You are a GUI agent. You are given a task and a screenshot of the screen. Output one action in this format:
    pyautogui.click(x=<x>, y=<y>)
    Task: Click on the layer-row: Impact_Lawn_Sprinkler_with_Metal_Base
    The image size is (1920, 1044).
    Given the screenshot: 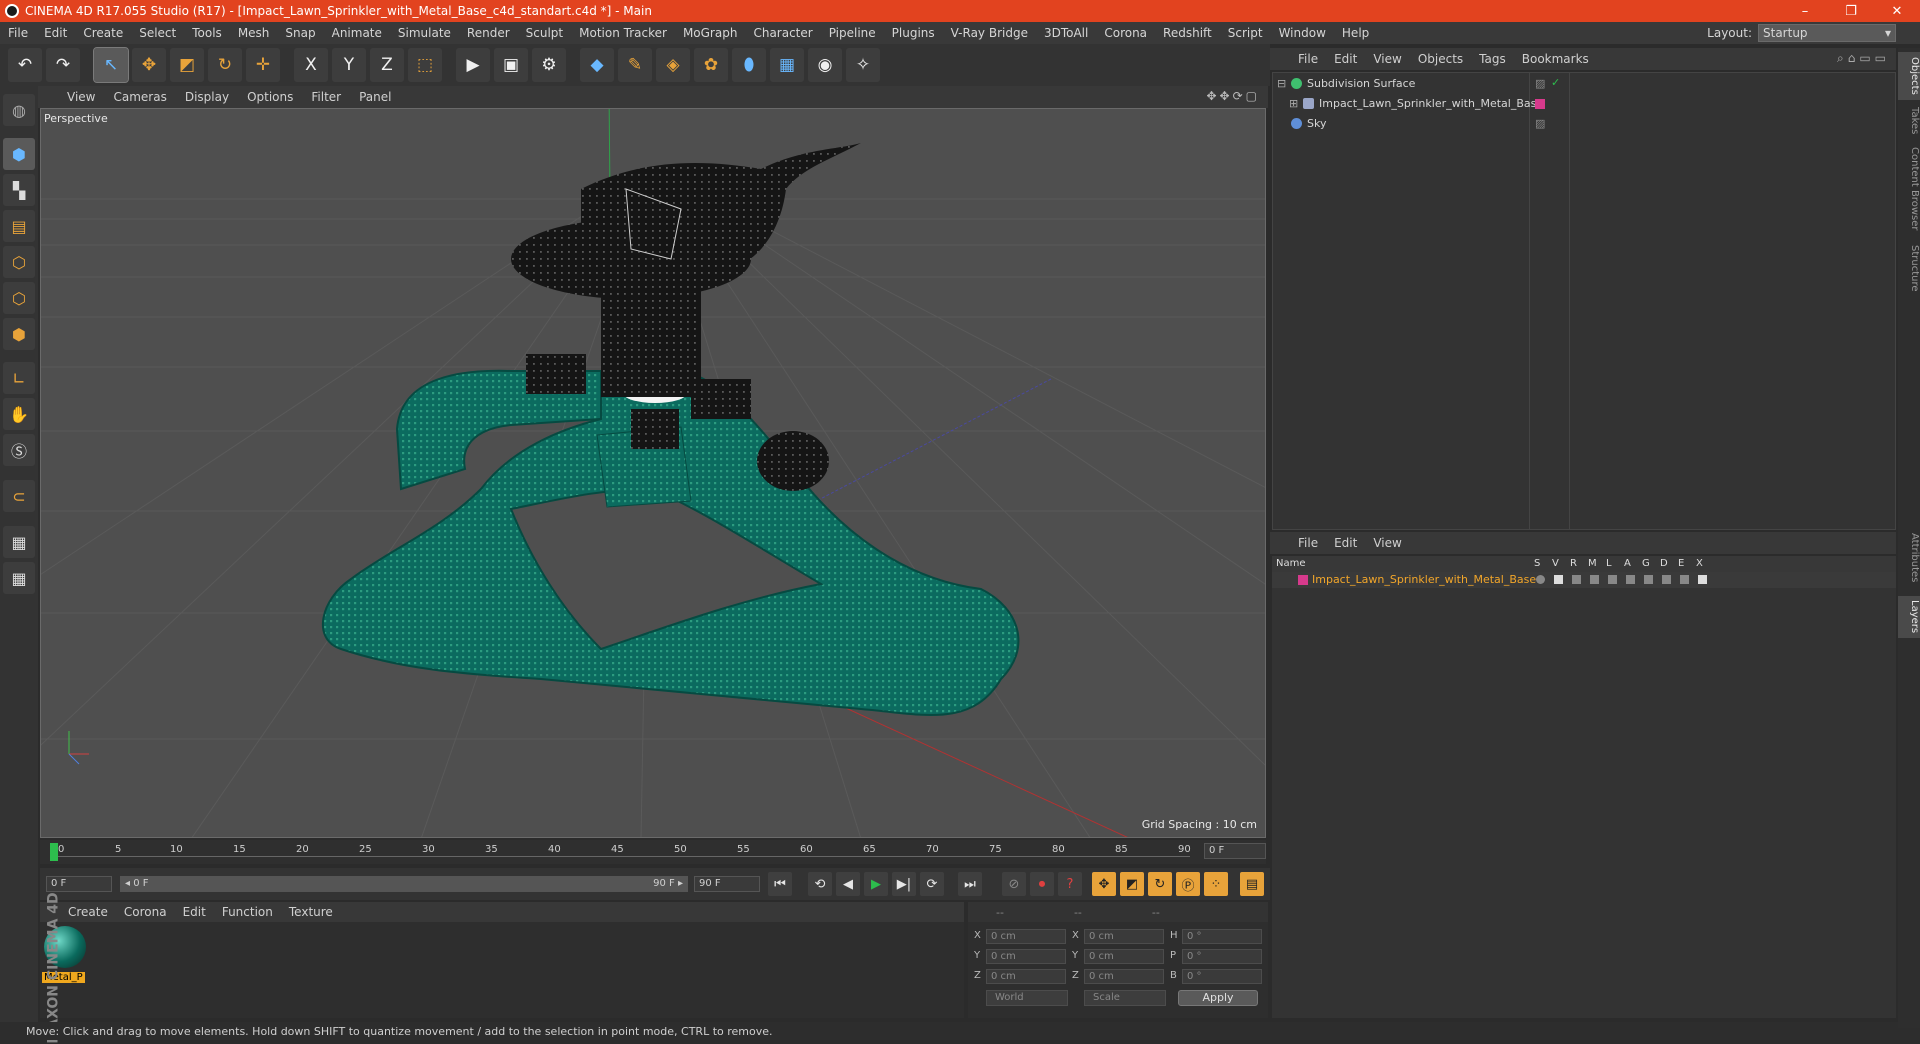 What is the action you would take?
    pyautogui.click(x=1584, y=580)
    